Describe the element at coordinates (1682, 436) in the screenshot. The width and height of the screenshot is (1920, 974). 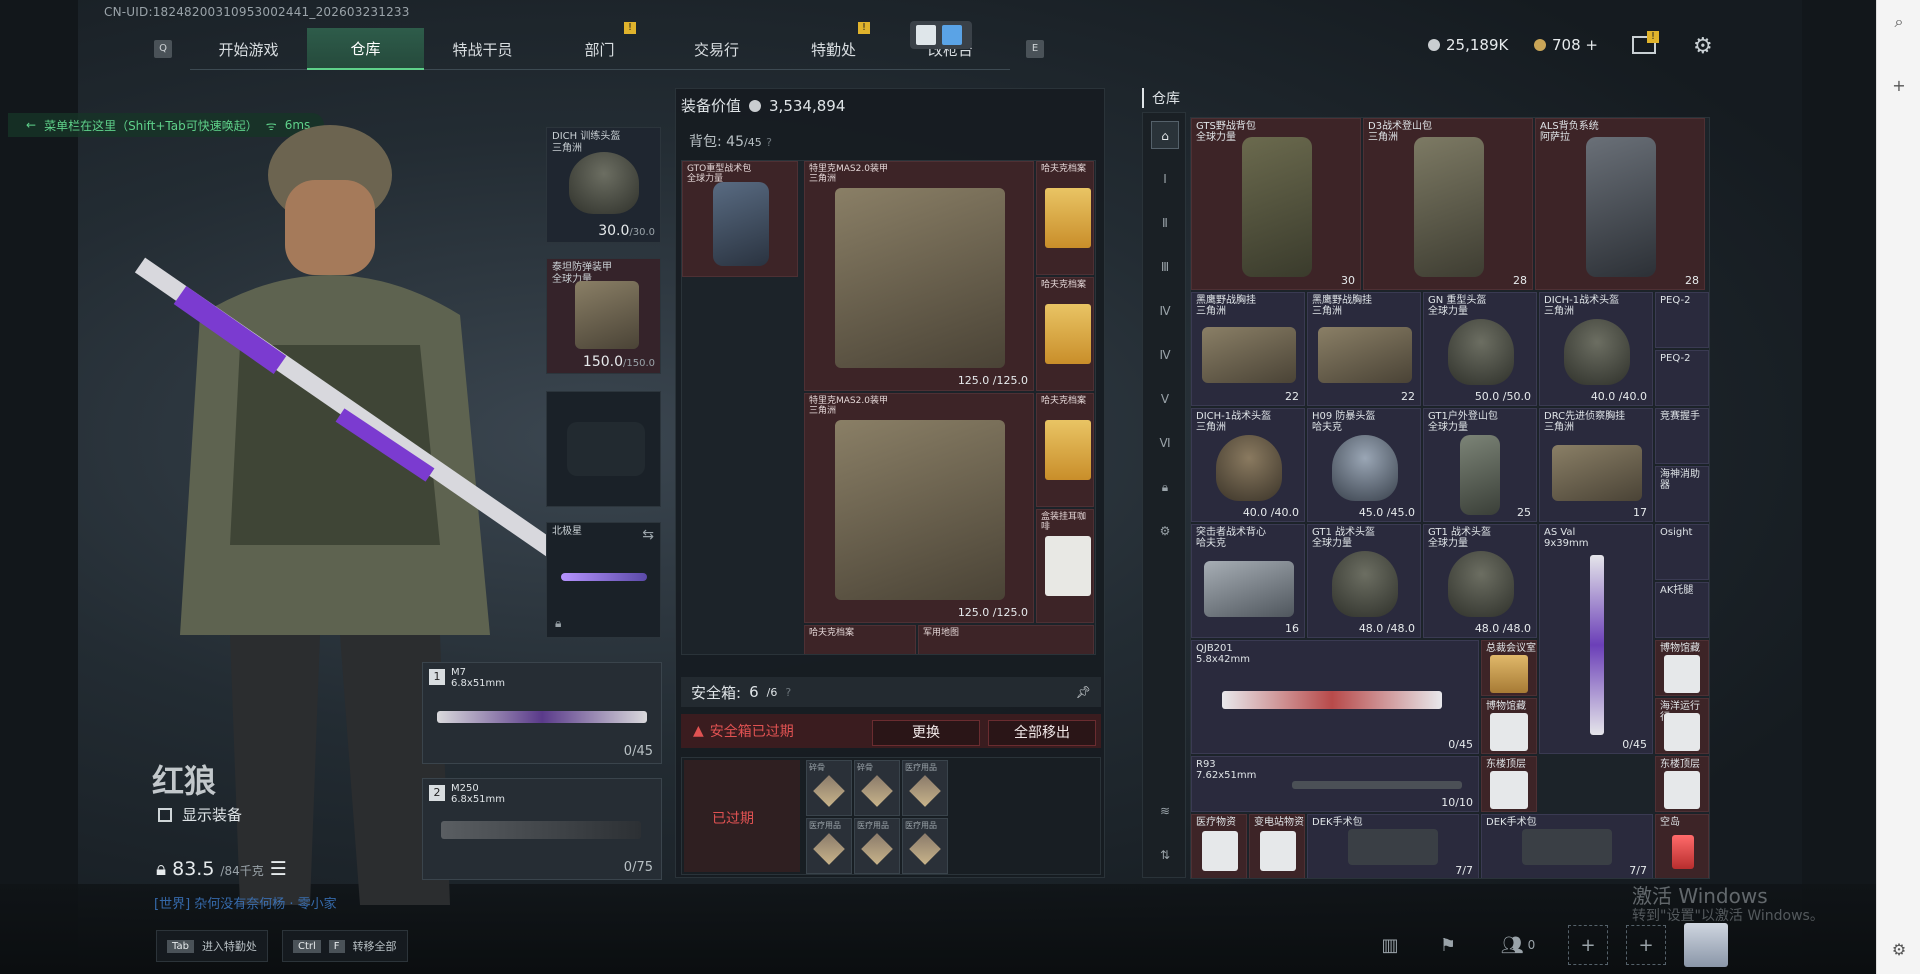
I see `warehouse-item: 竞赛握手` at that location.